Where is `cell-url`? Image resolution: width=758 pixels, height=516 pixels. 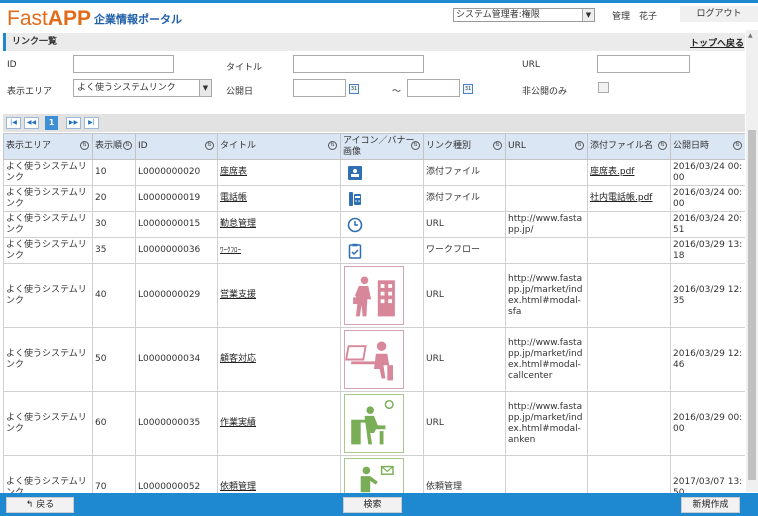
cell-url is located at coordinates (546, 198).